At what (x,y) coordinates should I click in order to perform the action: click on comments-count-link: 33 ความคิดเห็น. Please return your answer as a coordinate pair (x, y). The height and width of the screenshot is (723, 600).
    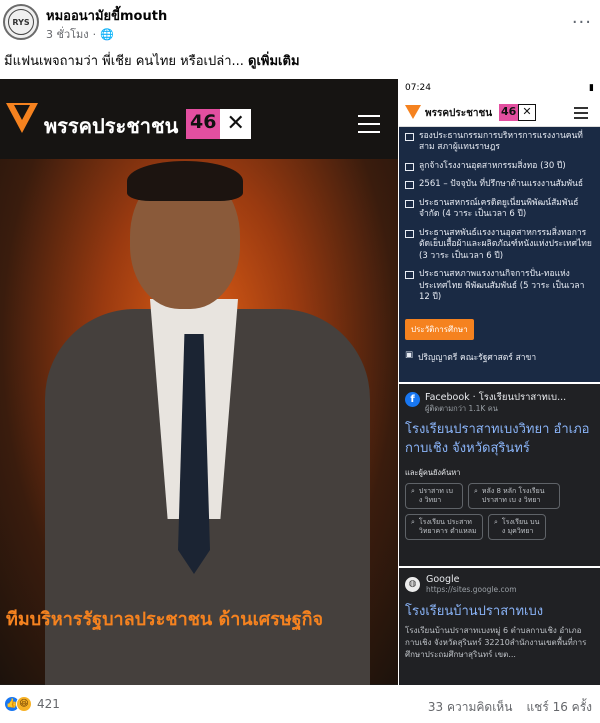
    Looking at the image, I should click on (470, 707).